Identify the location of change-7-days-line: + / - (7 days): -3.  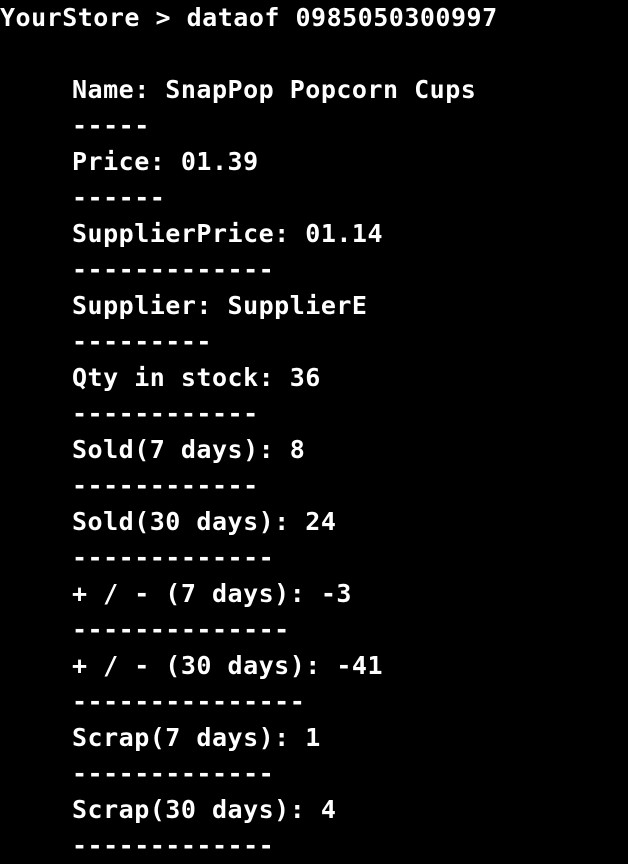
(212, 593).